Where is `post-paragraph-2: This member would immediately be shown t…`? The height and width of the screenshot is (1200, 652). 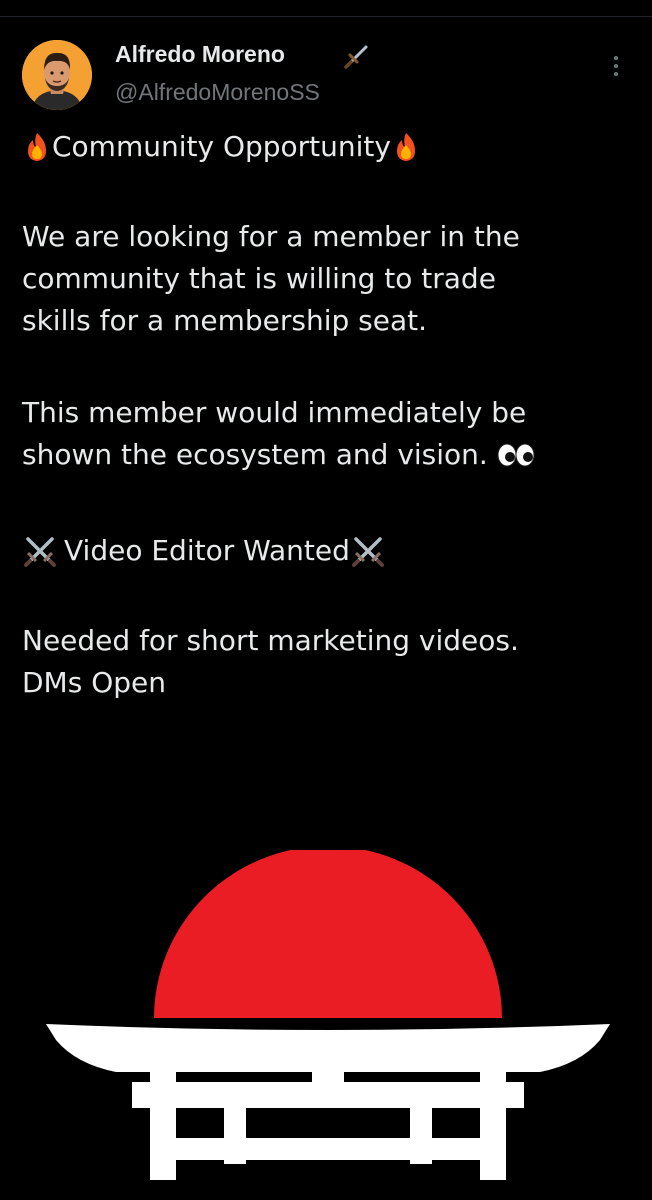
post-paragraph-2: This member would immediately be shown t… is located at coordinates (328, 434).